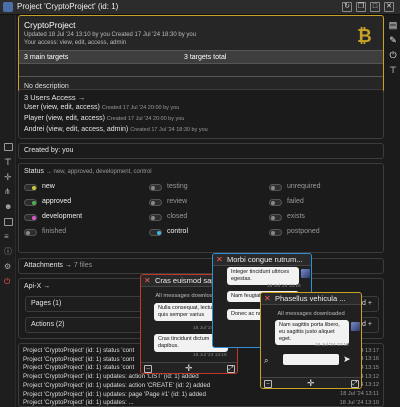 Image resolution: width=400 pixels, height=407 pixels. Describe the element at coordinates (8, 147) in the screenshot. I see `table-icon` at that location.